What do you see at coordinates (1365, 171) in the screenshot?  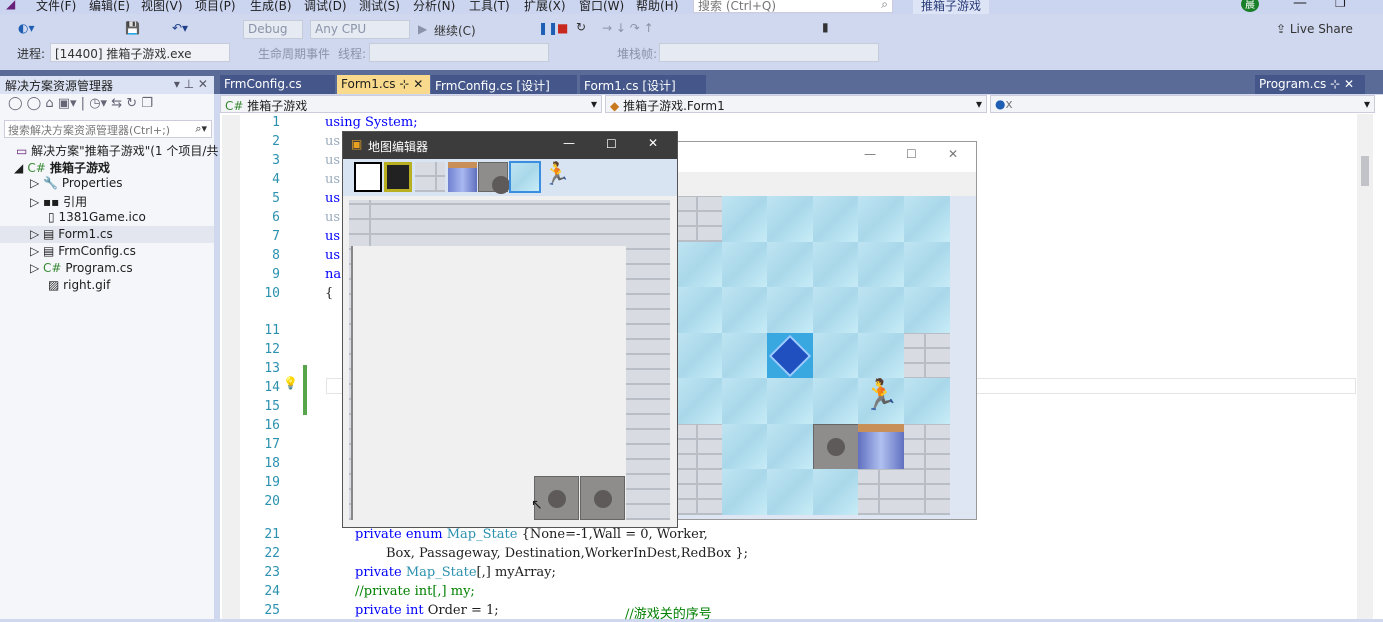 I see `scrollbar-thumb` at bounding box center [1365, 171].